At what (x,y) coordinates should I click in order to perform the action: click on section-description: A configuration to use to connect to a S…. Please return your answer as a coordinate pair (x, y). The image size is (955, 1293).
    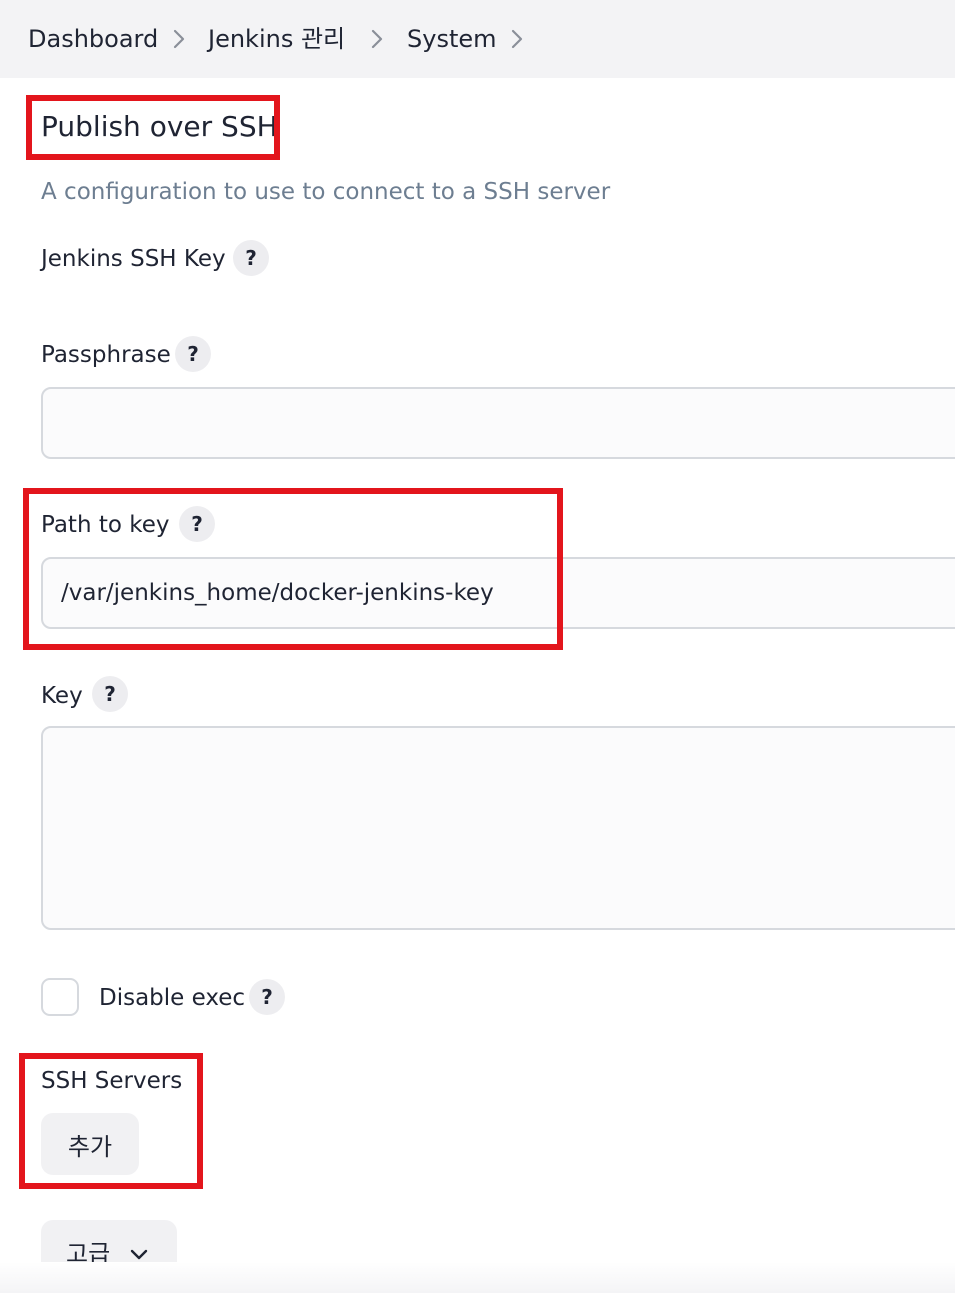
    Looking at the image, I should click on (326, 192).